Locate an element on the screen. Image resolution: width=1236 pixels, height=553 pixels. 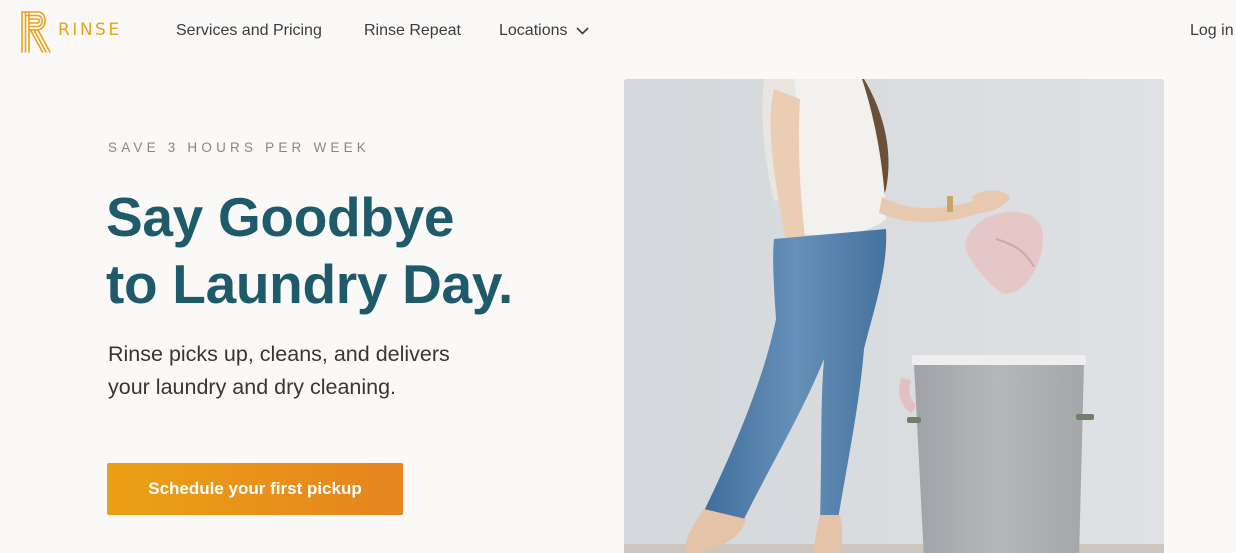
subhead-line-2: your laundry and dry cleaning. is located at coordinates (252, 387).